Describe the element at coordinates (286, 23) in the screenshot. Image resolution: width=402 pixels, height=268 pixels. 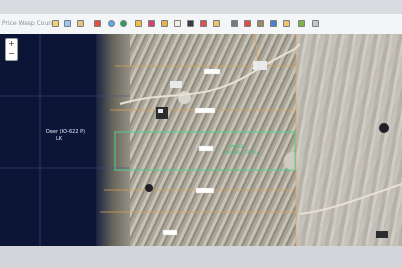
I see `clear-icon` at that location.